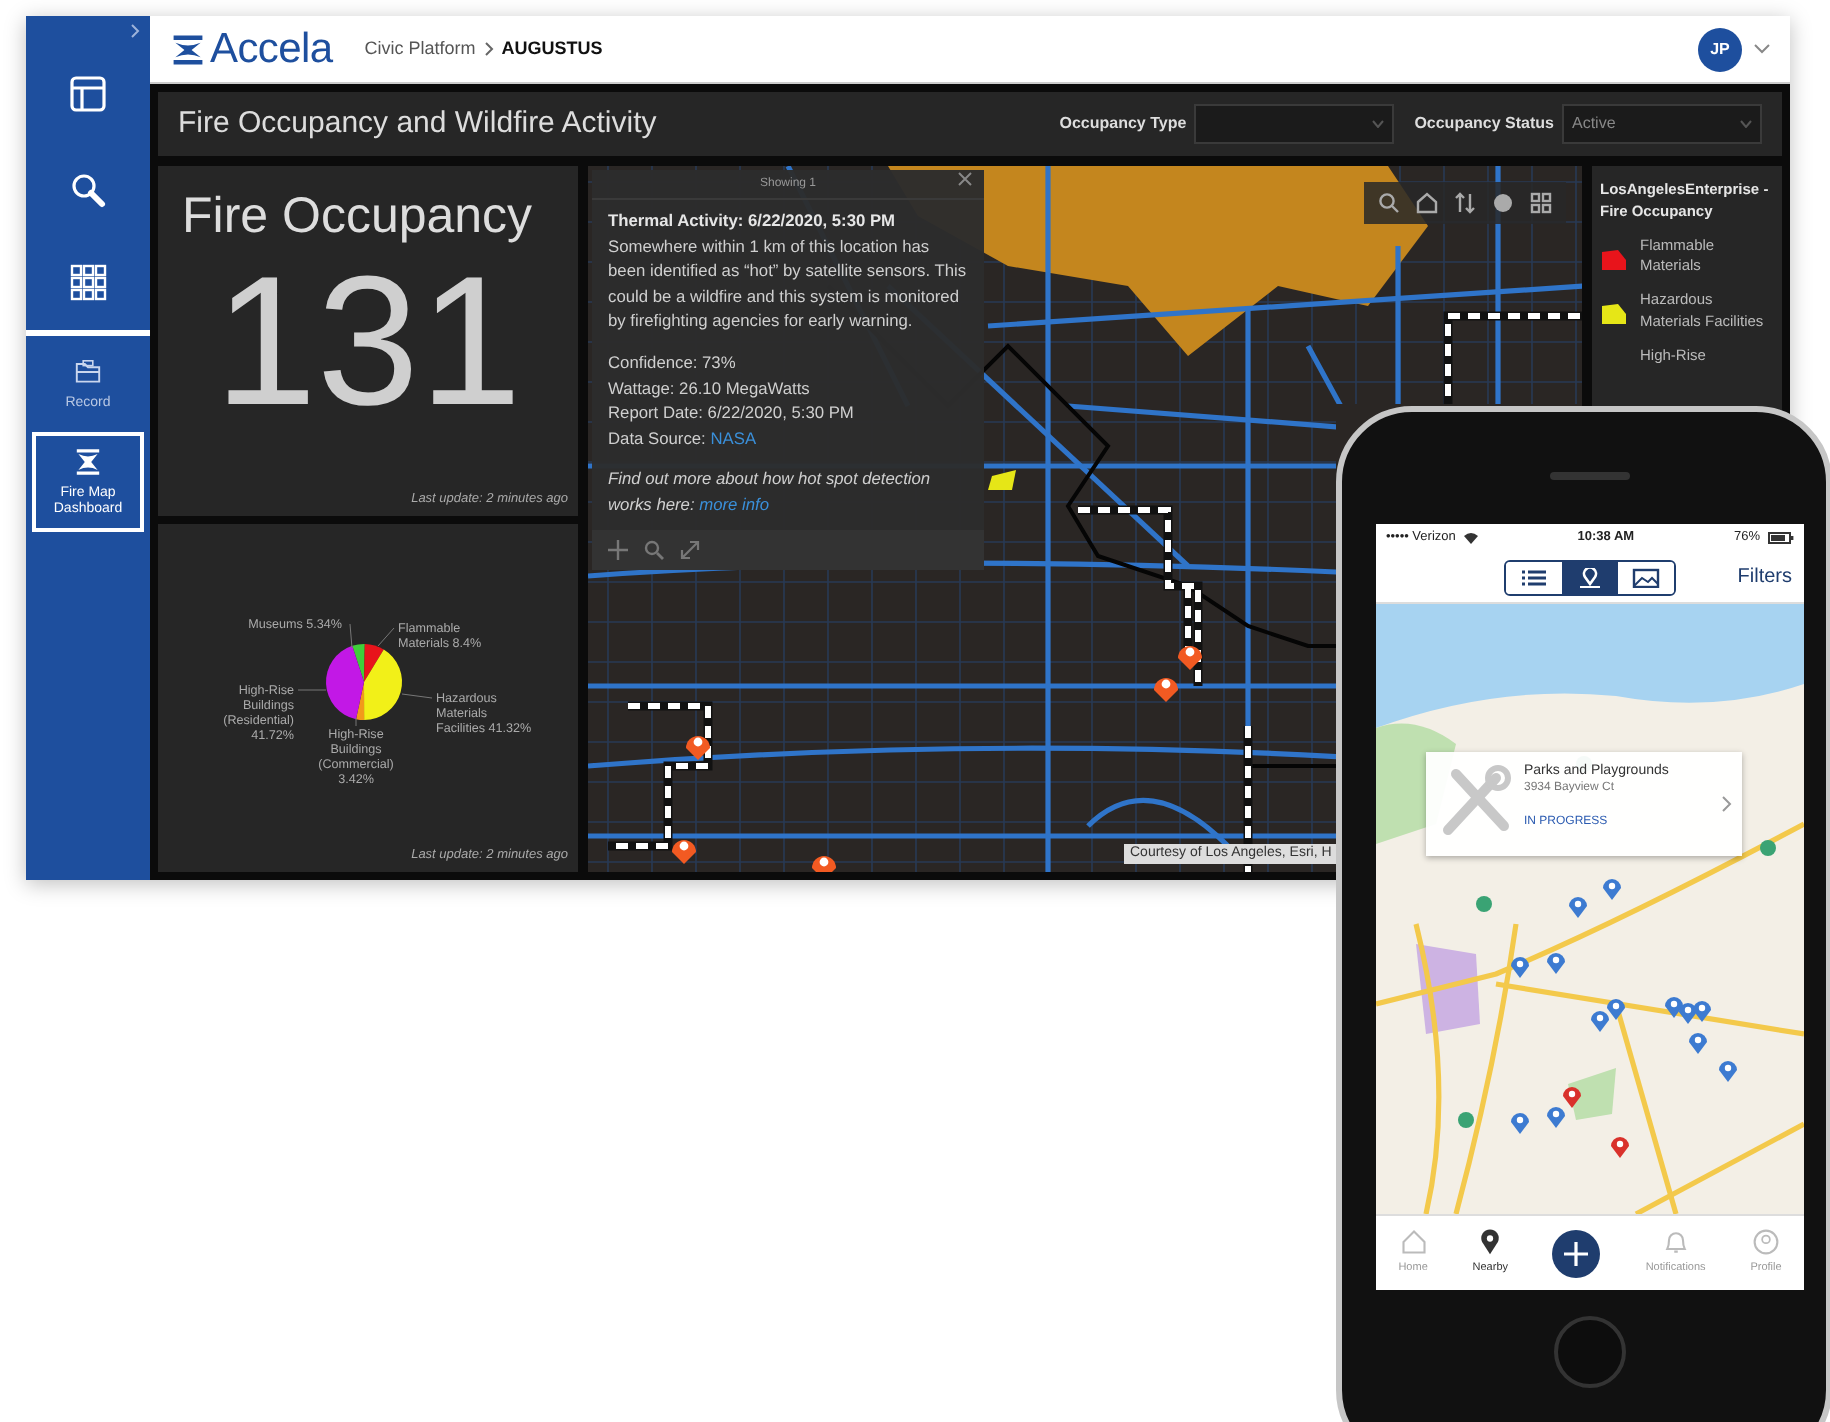  Describe the element at coordinates (734, 504) in the screenshot. I see `more-info-link: more info` at that location.